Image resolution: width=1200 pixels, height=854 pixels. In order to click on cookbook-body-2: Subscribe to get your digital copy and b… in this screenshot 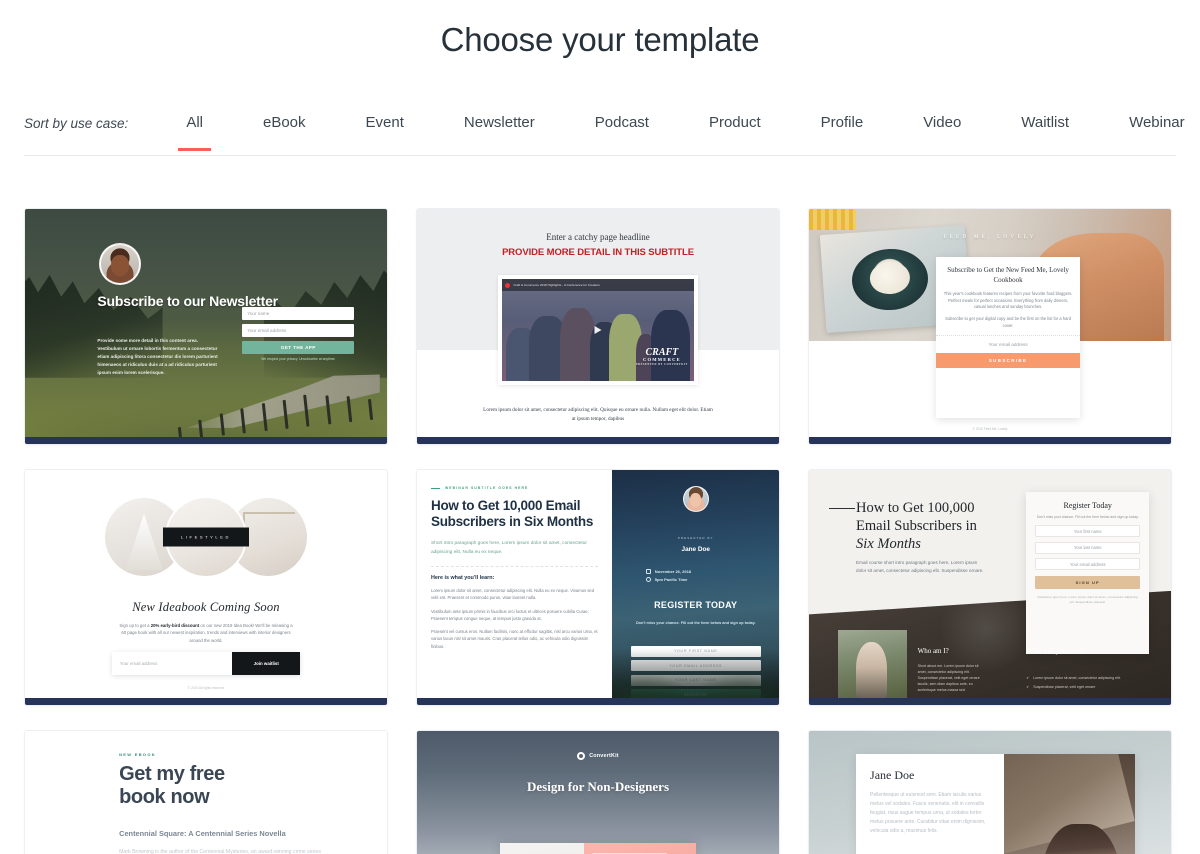, I will do `click(1008, 322)`.